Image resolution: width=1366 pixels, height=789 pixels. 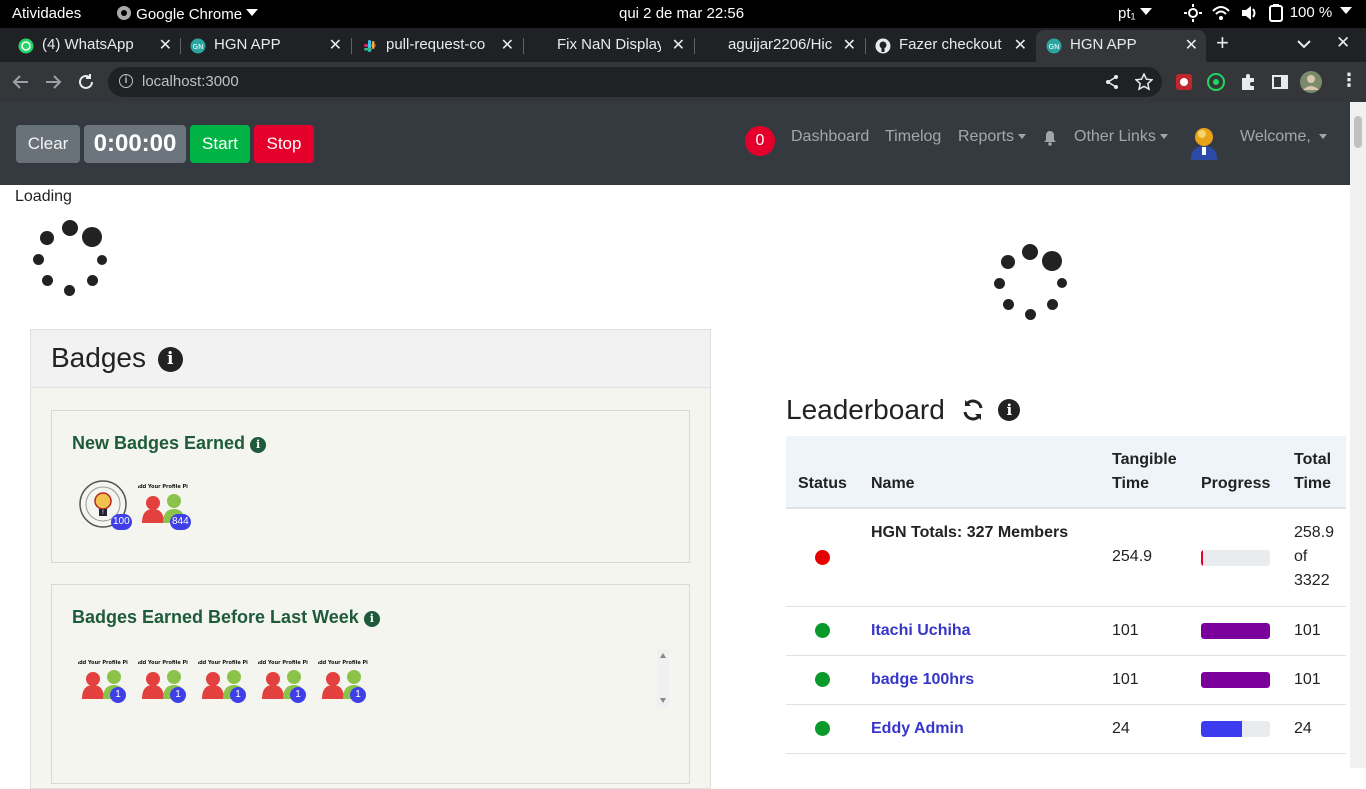 What do you see at coordinates (1222, 43) in the screenshot?
I see `new-tab-icon: +` at bounding box center [1222, 43].